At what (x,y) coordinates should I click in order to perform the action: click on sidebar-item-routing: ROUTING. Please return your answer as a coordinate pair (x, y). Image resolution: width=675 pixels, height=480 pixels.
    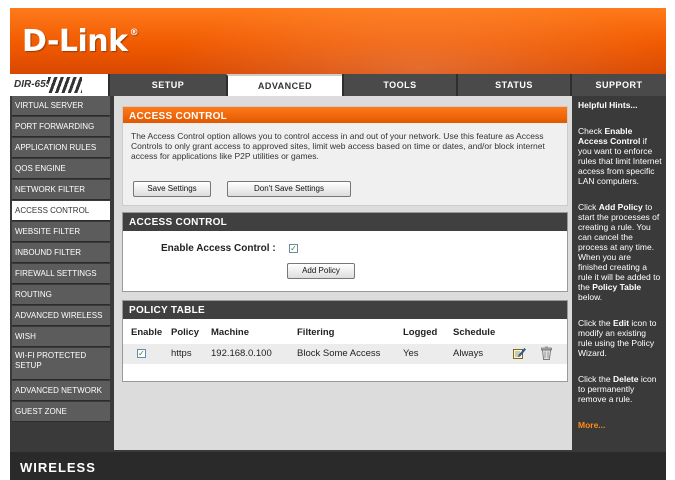
    Looking at the image, I should click on (61, 295).